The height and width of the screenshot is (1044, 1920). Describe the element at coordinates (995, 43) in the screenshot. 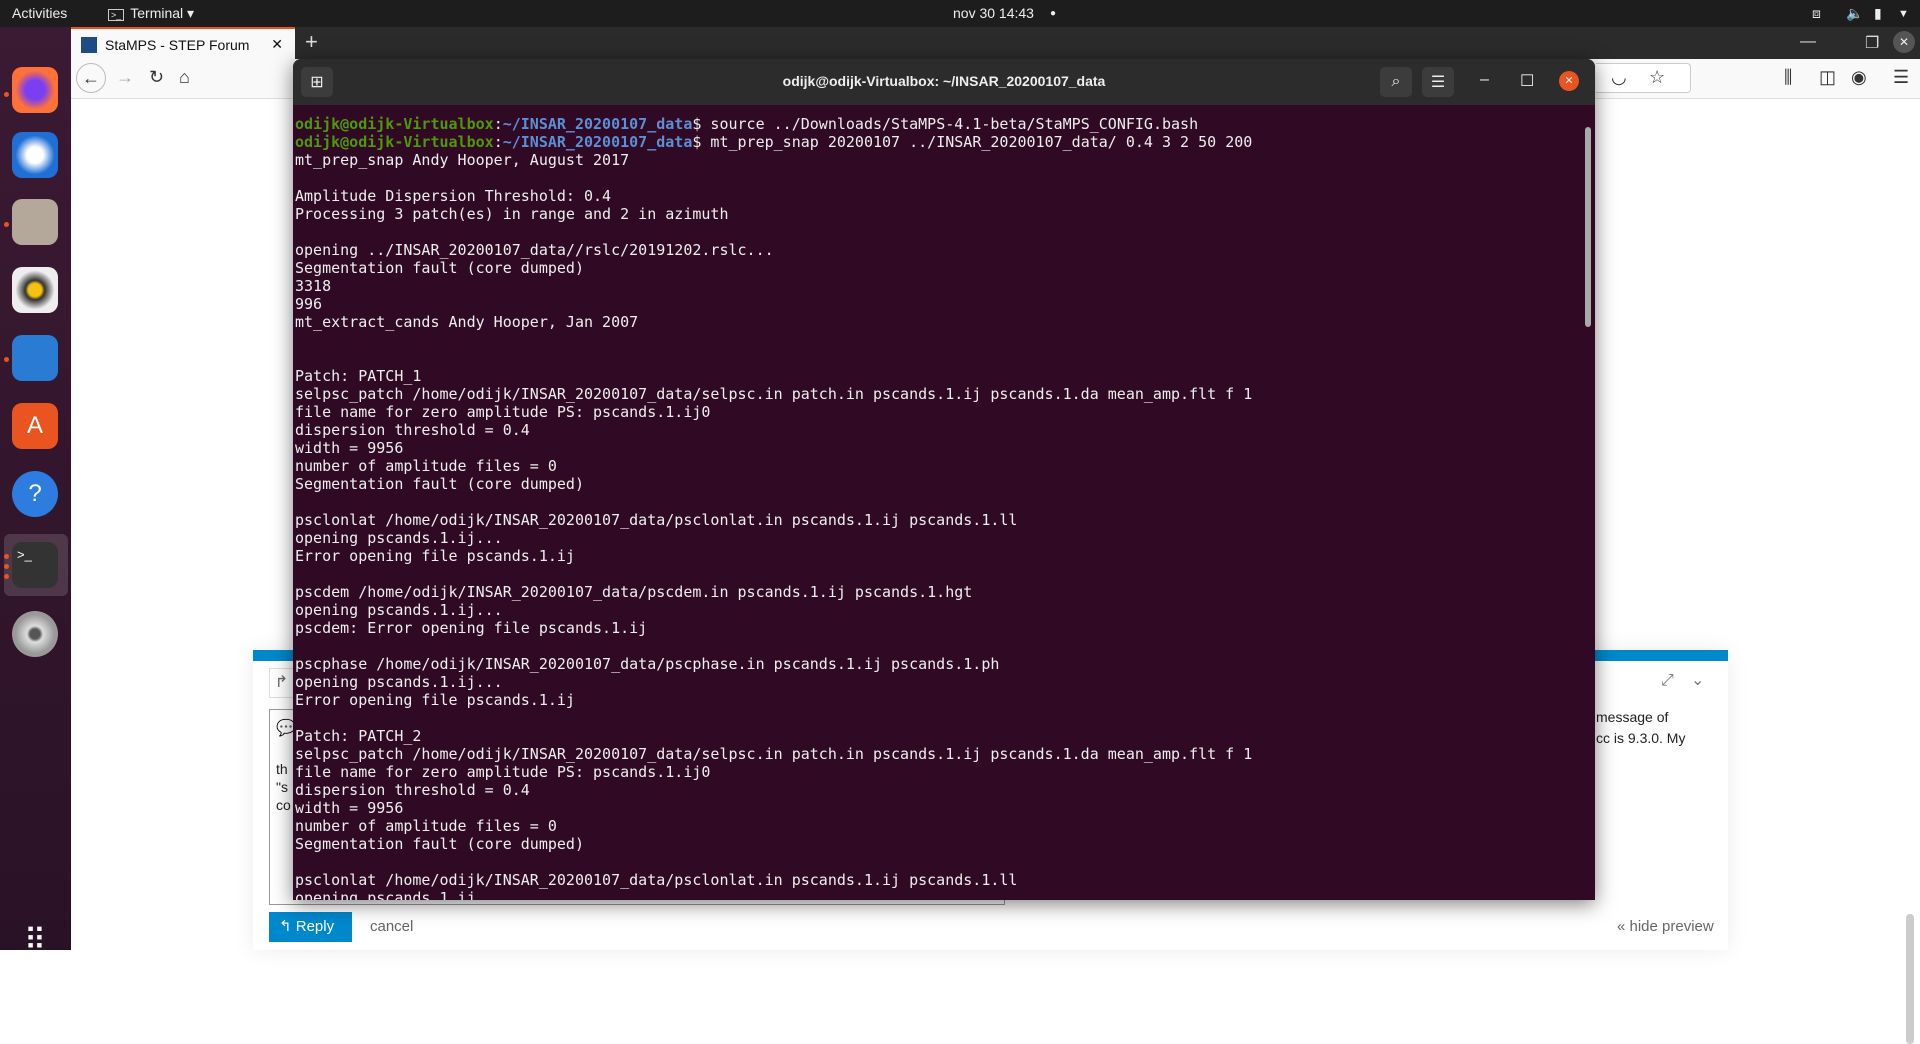

I see `browser-tabstrip: StaMPS - STEP Forum ✕ + — ❐ ✕` at that location.